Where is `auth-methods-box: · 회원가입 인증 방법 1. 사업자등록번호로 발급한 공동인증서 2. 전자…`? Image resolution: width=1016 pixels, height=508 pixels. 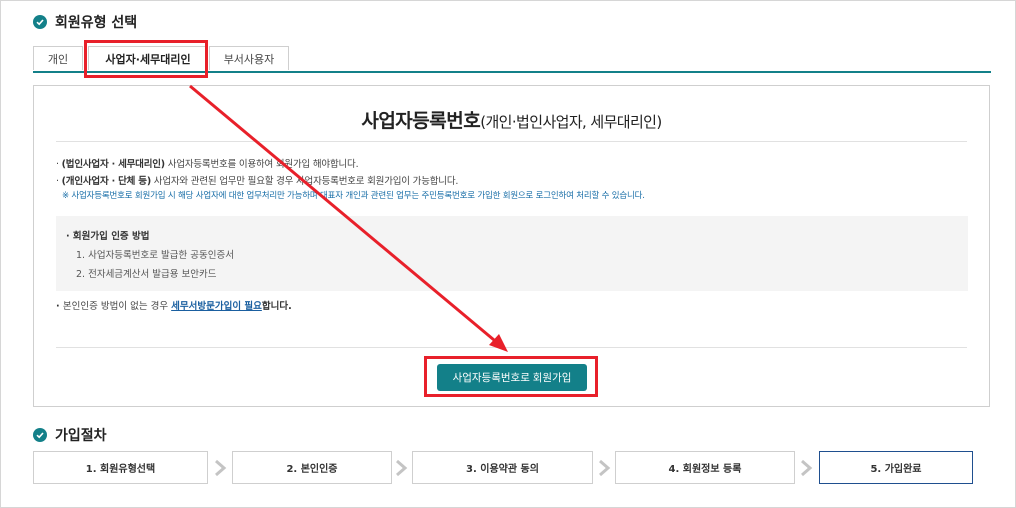
auth-methods-box: · 회원가입 인증 방법 1. 사업자등록번호로 발급한 공동인증서 2. 전자… is located at coordinates (512, 253).